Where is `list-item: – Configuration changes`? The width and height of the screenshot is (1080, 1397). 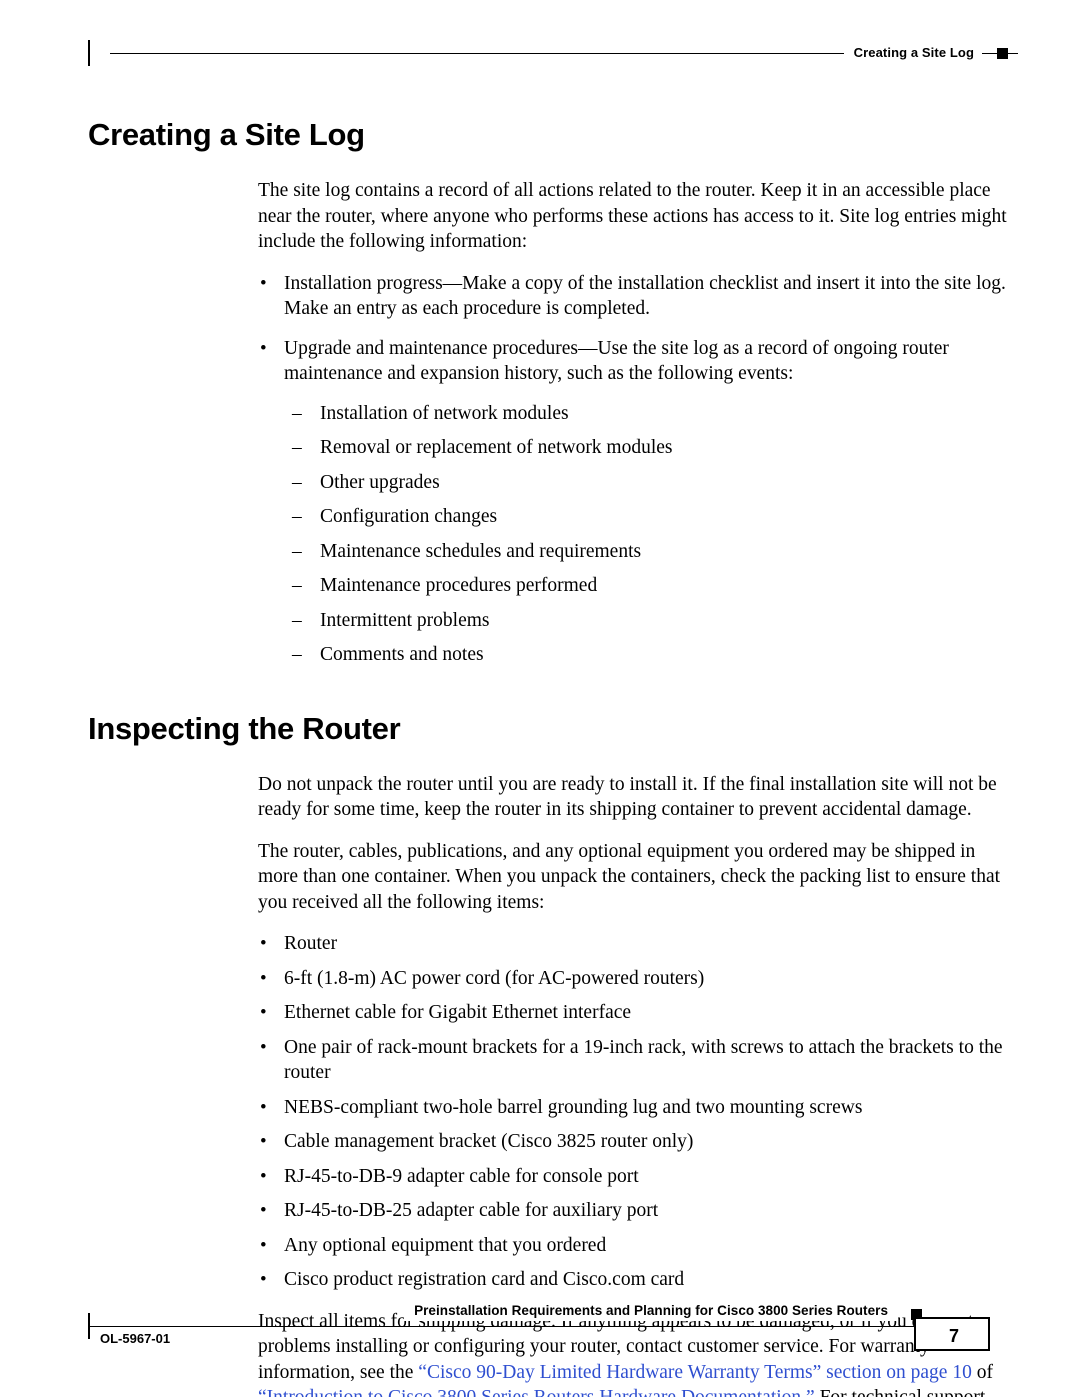 list-item: – Configuration changes is located at coordinates (550, 517).